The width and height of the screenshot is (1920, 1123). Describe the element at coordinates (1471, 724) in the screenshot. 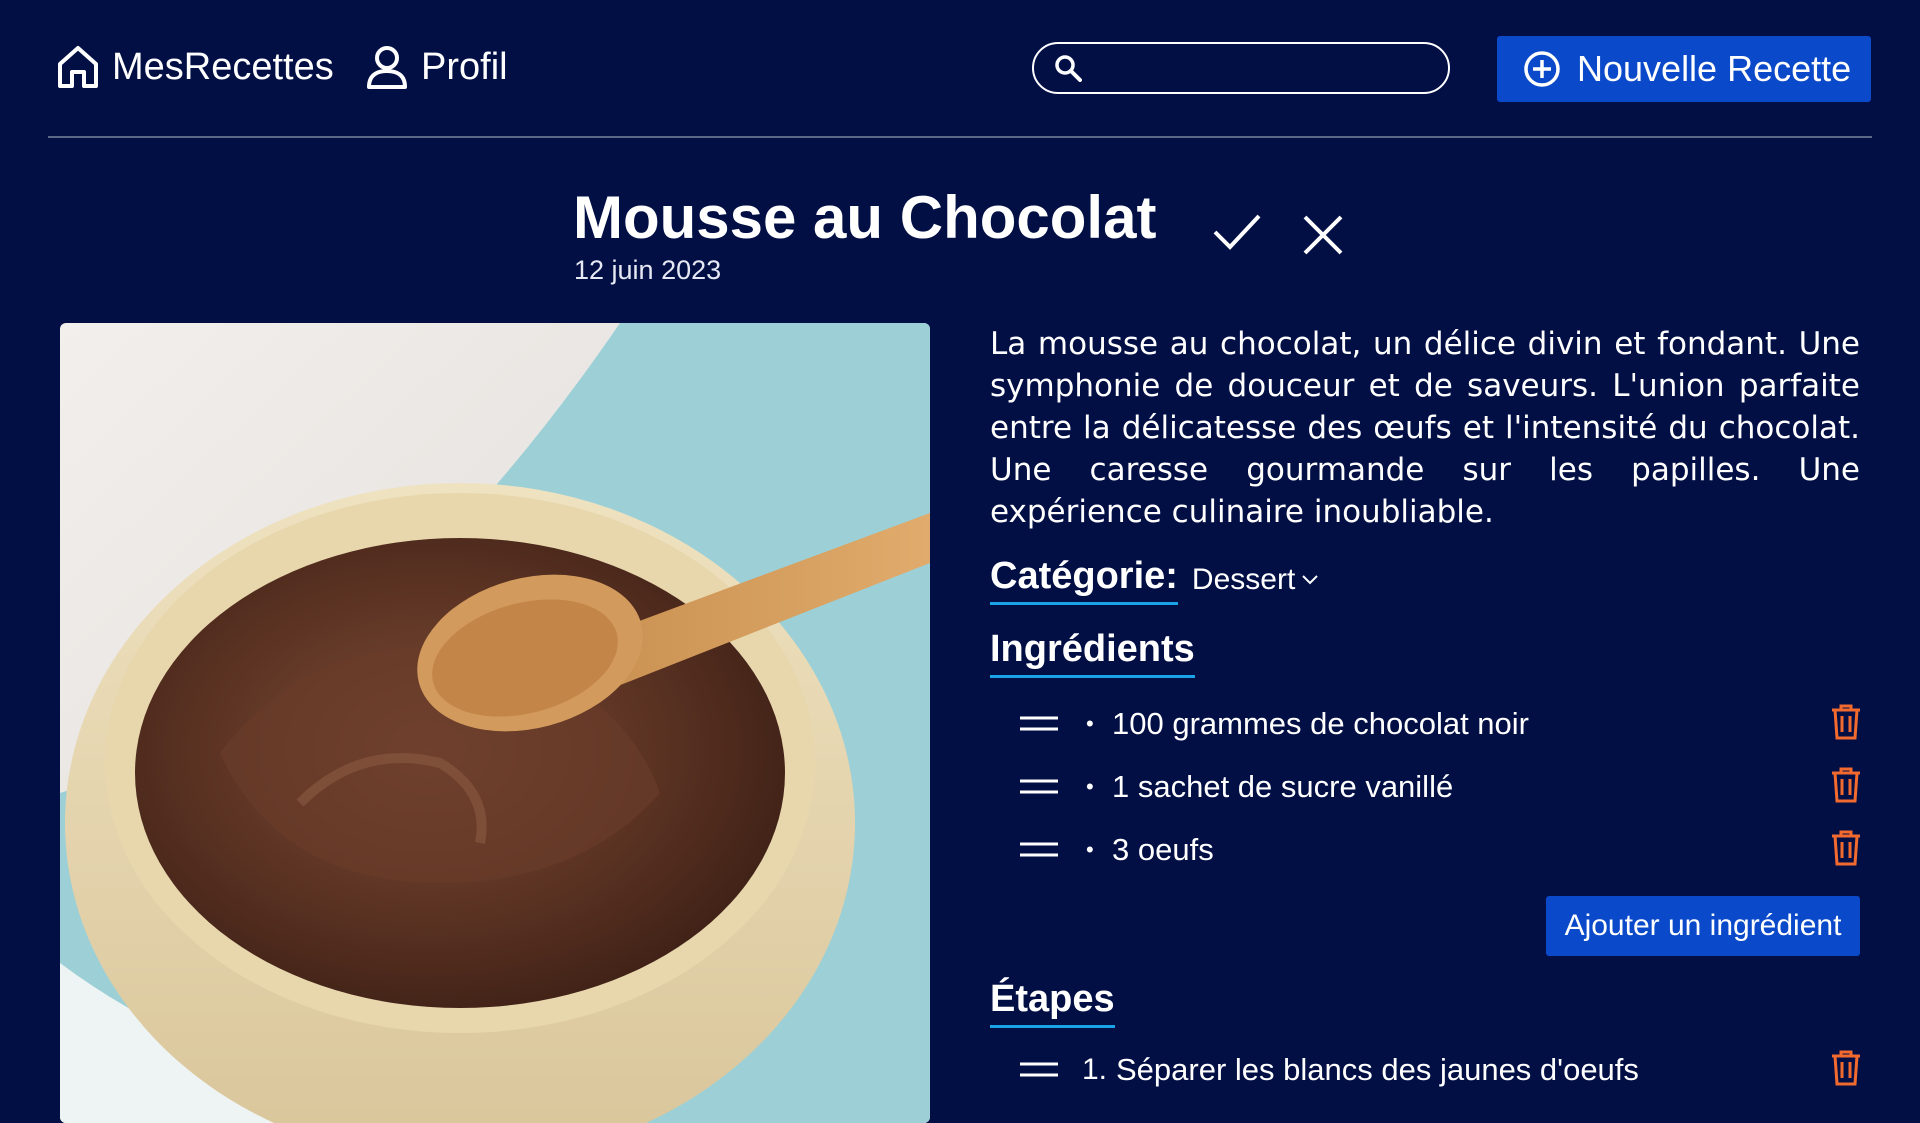

I see `ingredient-text: 100 grammes de chocolat noir` at that location.